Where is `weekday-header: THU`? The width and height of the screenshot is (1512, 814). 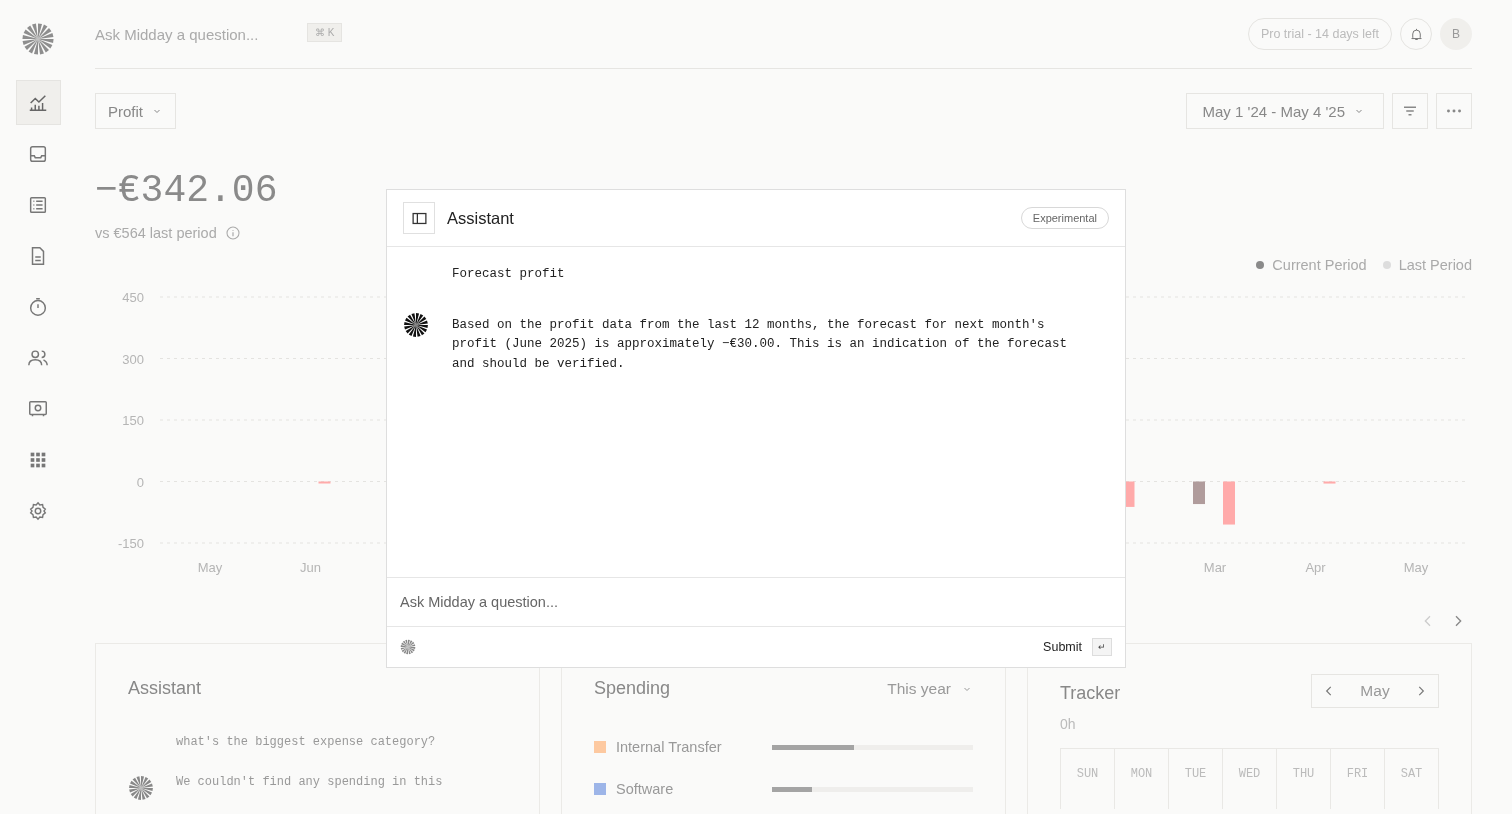
weekday-header: THU is located at coordinates (1303, 779).